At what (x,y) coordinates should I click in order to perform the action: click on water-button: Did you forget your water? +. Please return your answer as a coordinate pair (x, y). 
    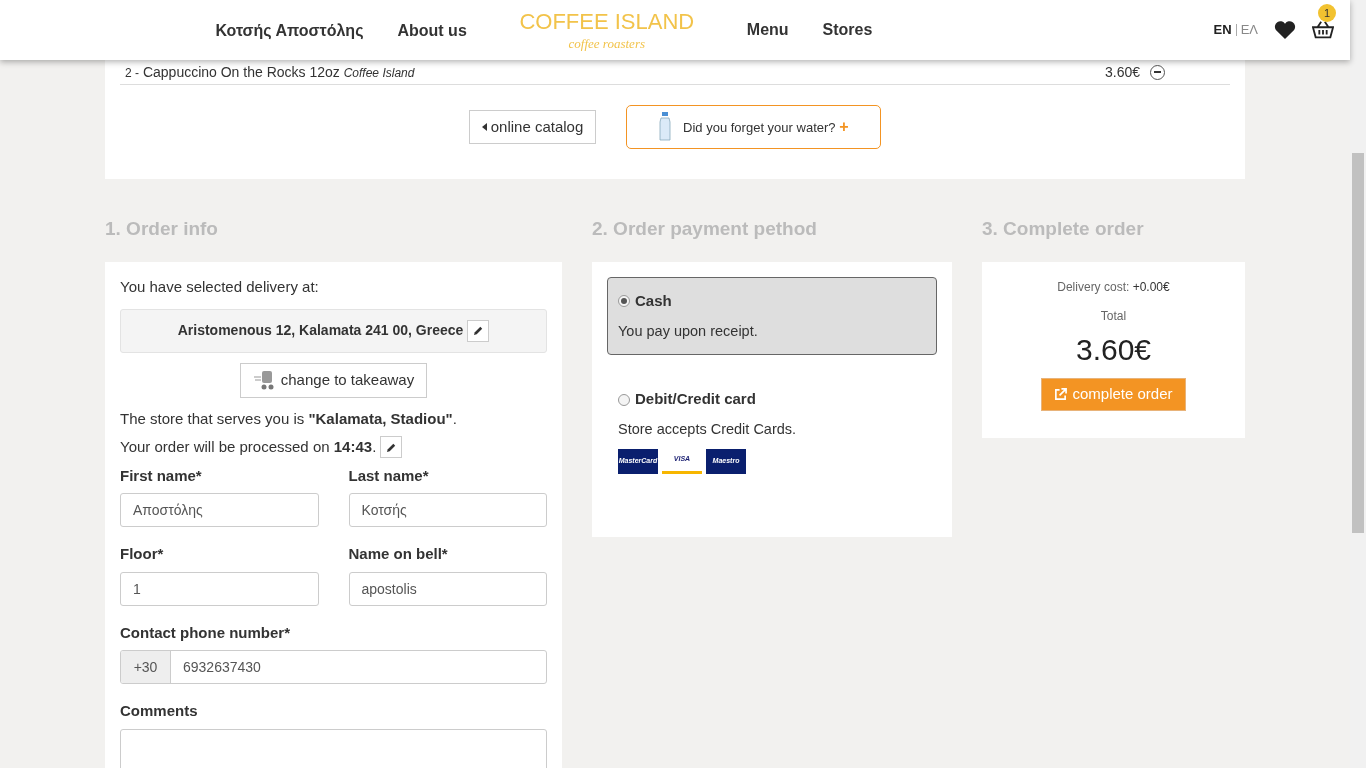
    Looking at the image, I should click on (754, 127).